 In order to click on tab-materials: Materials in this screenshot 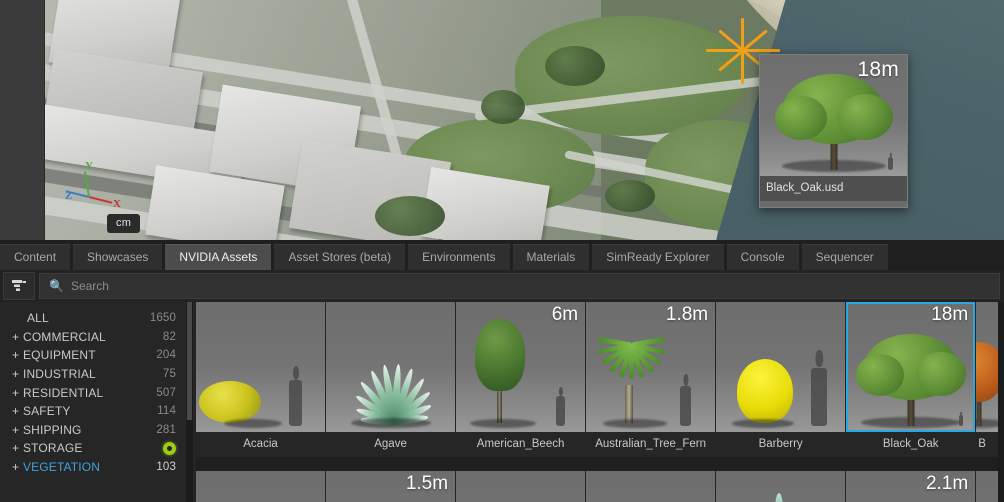, I will do `click(551, 257)`.